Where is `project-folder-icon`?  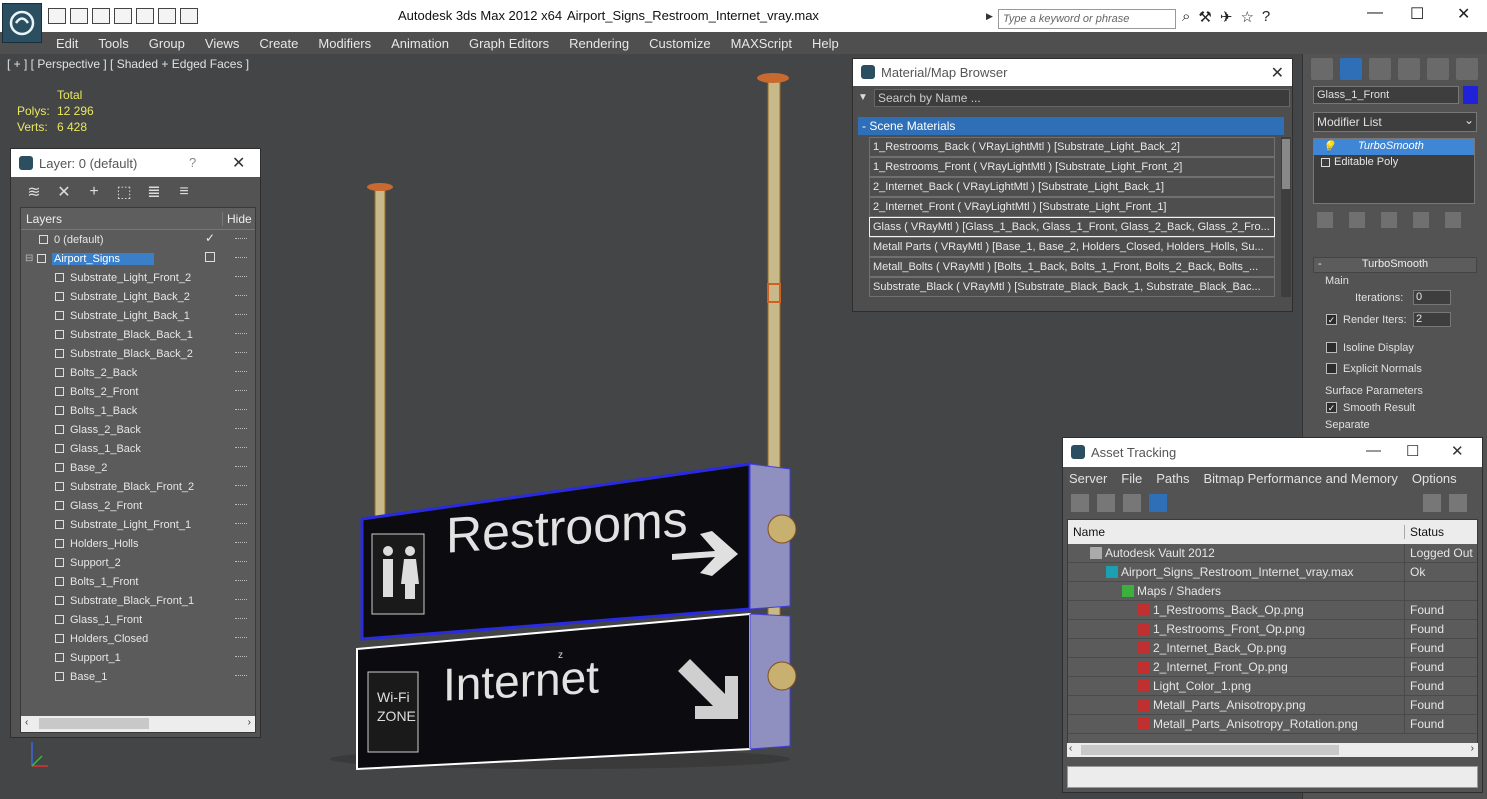
project-folder-icon is located at coordinates (167, 16).